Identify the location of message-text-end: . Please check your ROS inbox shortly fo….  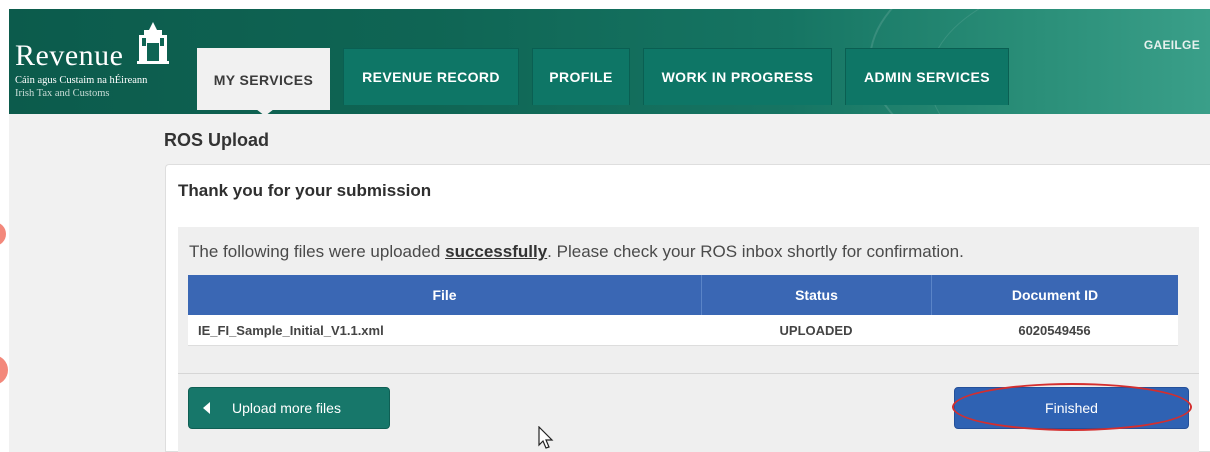
(755, 251).